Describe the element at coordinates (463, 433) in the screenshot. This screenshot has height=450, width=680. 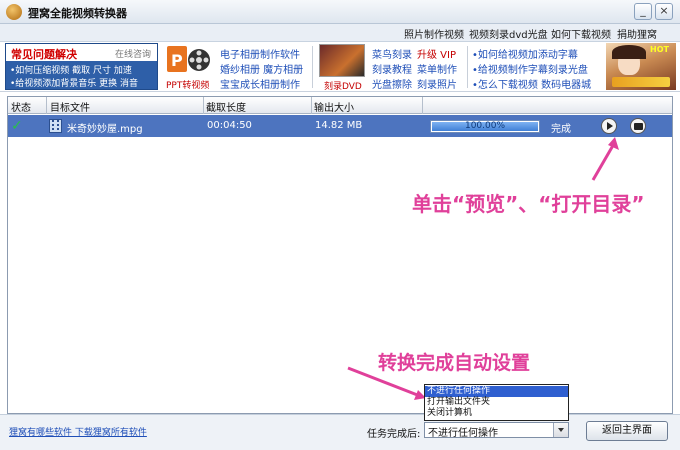
I see `task-complete-value: 不进行任何操作` at that location.